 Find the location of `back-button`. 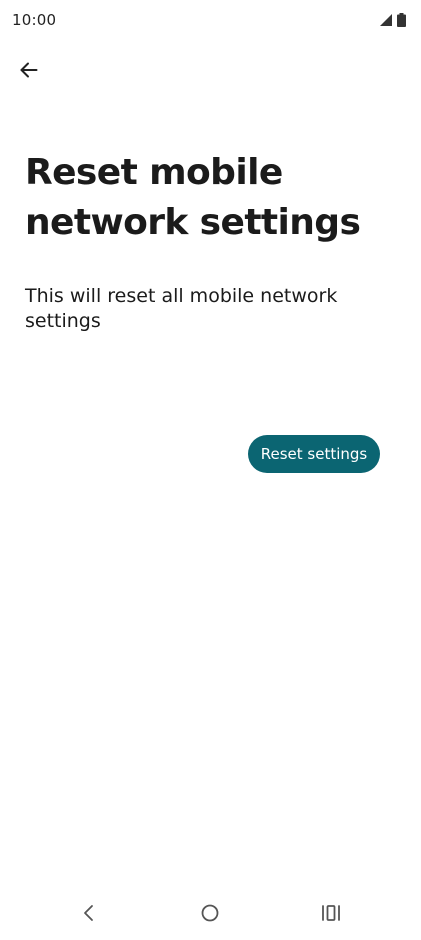

back-button is located at coordinates (29, 70).